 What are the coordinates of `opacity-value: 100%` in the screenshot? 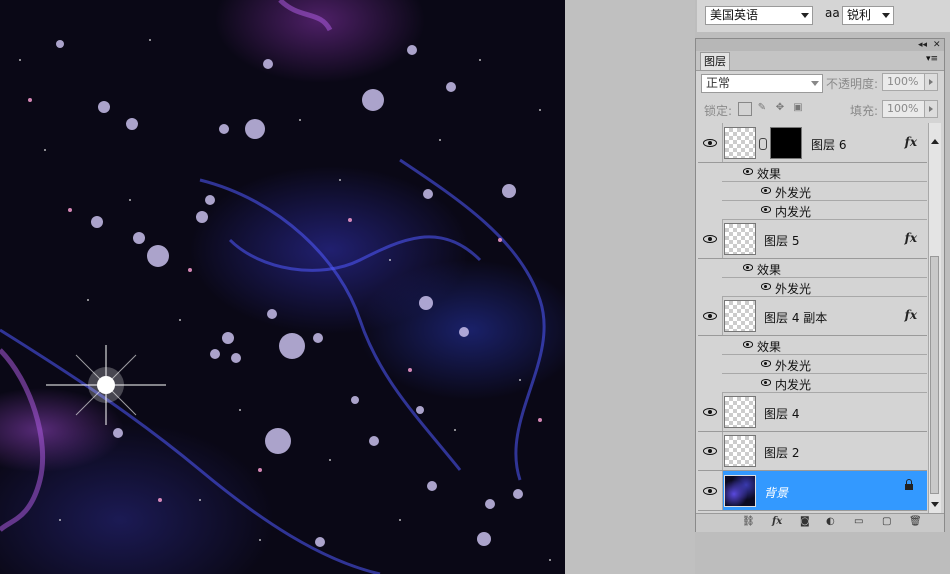 It's located at (903, 81).